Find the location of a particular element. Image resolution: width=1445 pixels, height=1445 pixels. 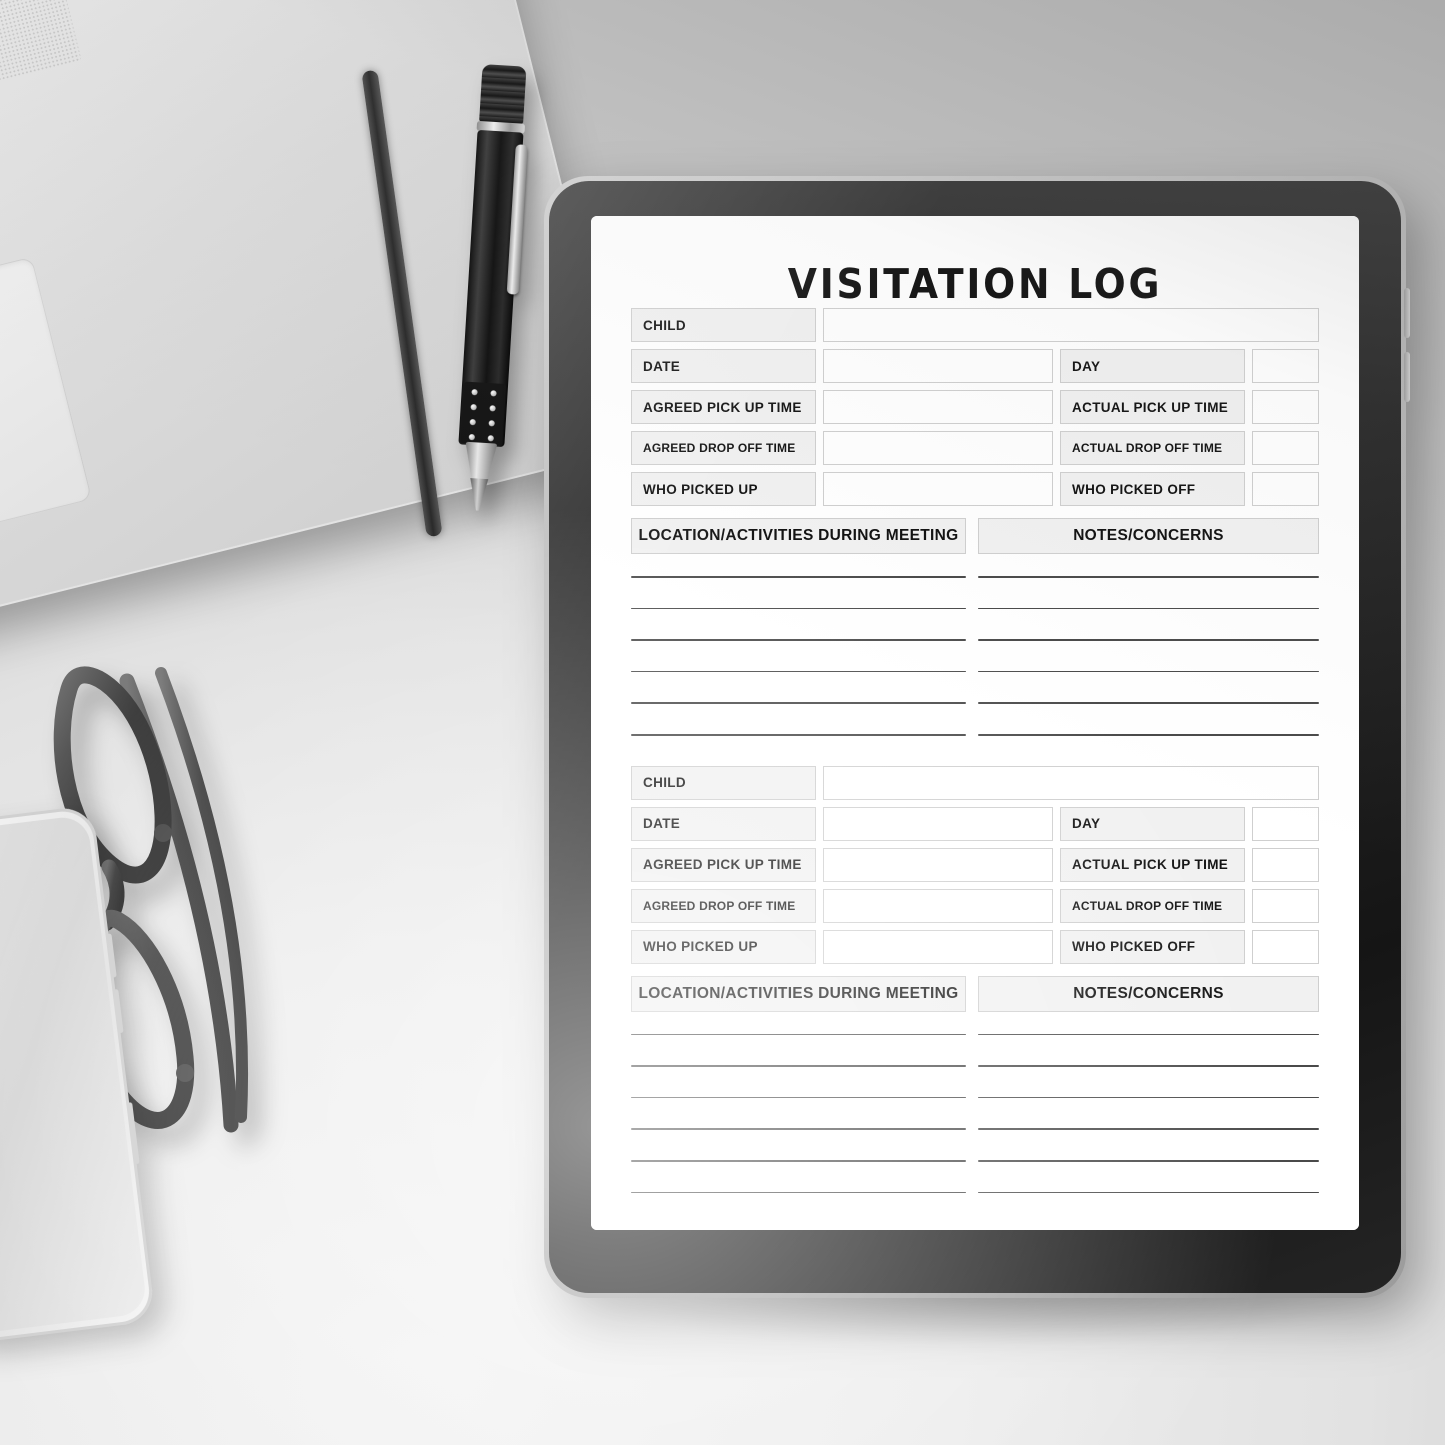

field-row-child: CHILD is located at coordinates (975, 325).